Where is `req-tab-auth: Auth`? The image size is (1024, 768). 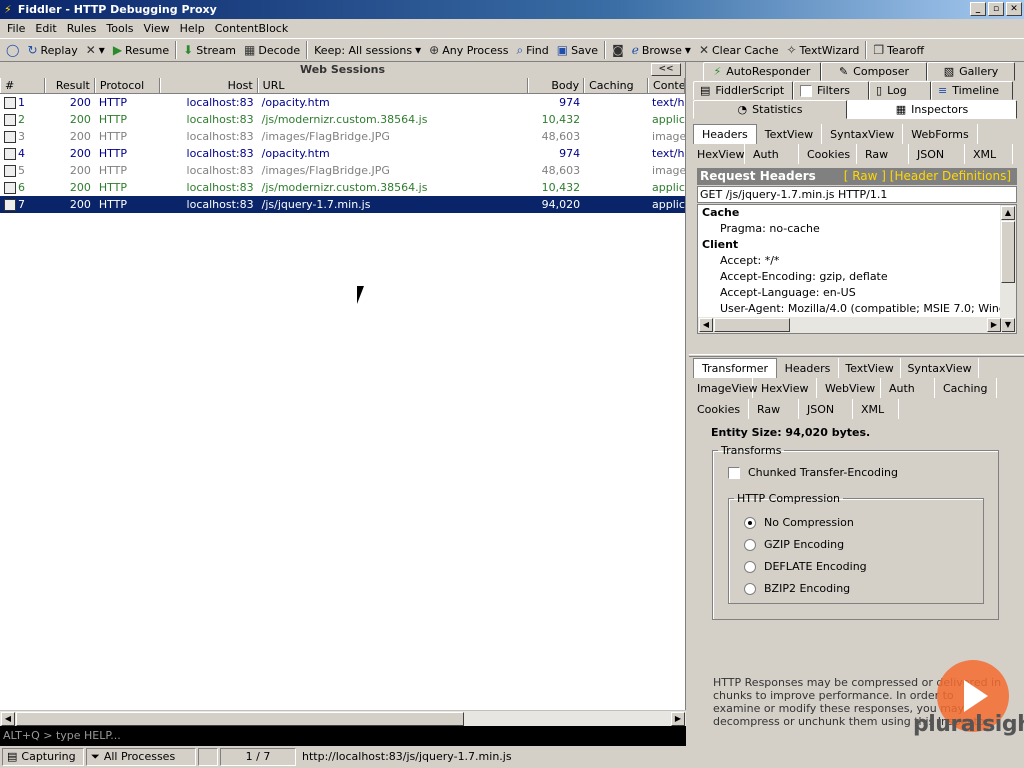 req-tab-auth: Auth is located at coordinates (772, 154).